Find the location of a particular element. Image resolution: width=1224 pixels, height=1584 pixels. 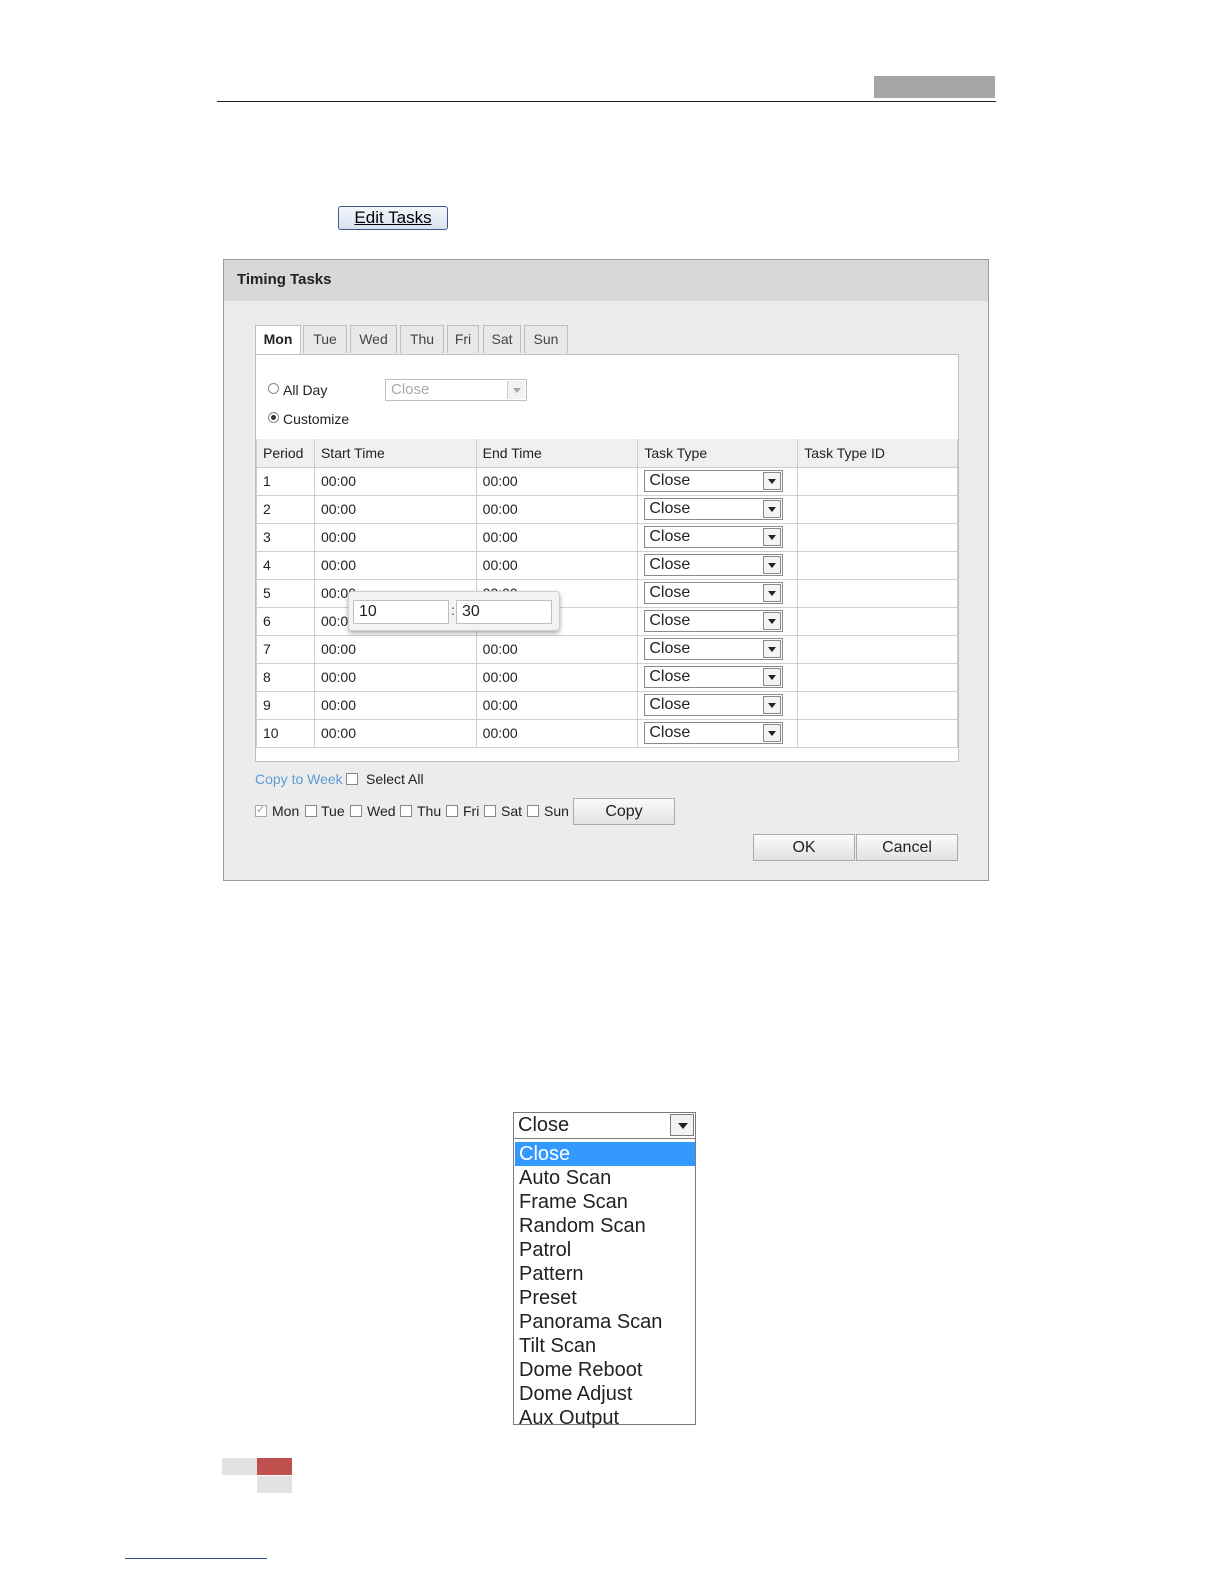

option-panorama-scan: Panorama Scan is located at coordinates (605, 1322).